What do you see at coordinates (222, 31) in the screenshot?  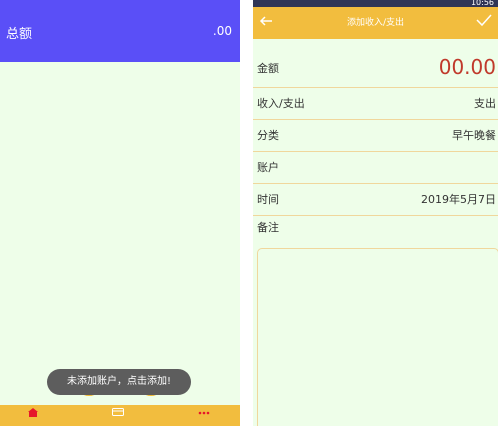 I see `total-value: .00` at bounding box center [222, 31].